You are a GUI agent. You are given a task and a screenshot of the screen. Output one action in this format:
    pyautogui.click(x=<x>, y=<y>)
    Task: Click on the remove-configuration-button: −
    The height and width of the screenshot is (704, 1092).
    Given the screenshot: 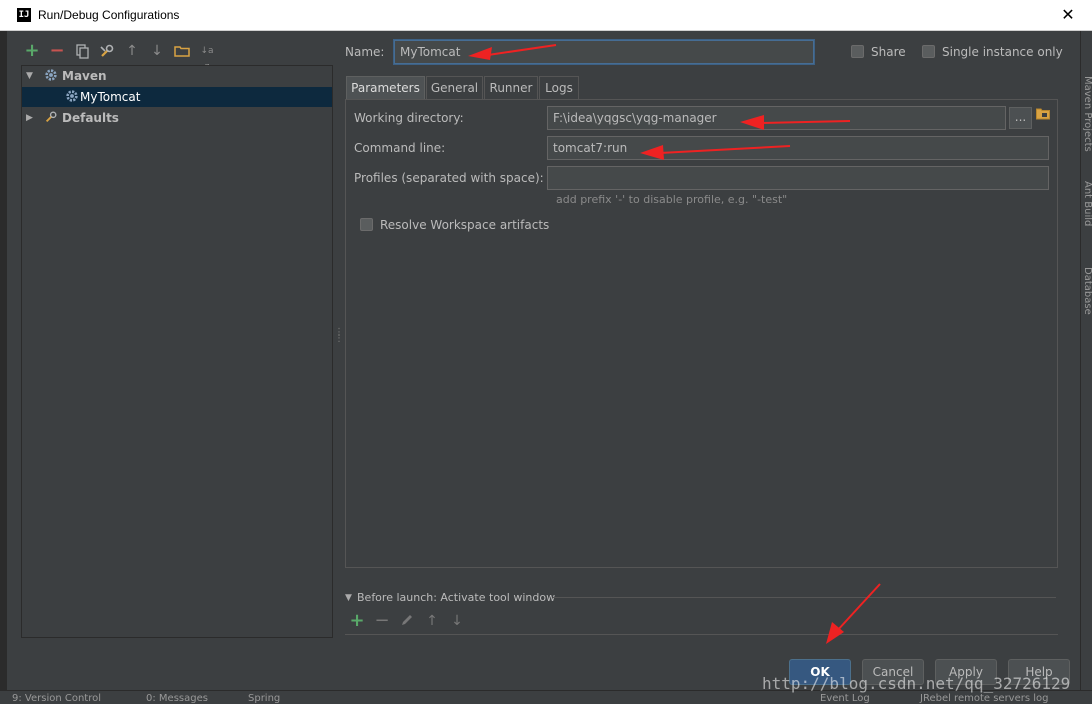 What is the action you would take?
    pyautogui.click(x=57, y=51)
    